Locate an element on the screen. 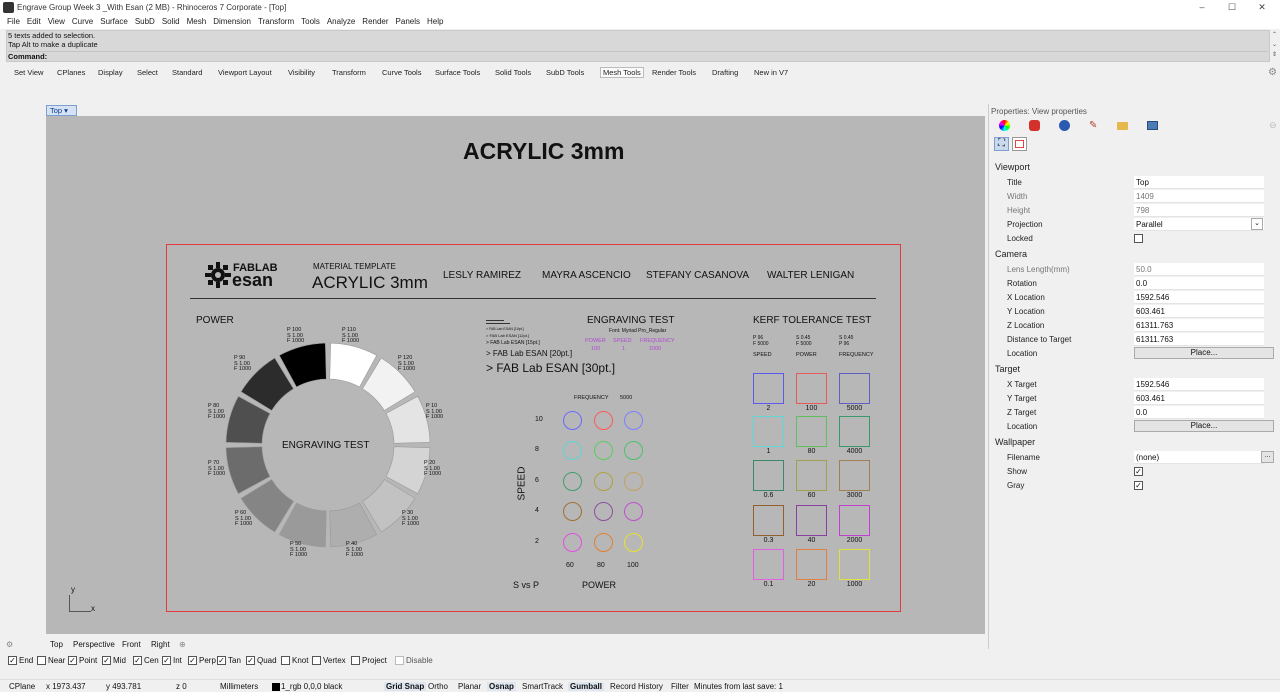 The height and width of the screenshot is (692, 1280). tab-display: Display is located at coordinates (110, 72).